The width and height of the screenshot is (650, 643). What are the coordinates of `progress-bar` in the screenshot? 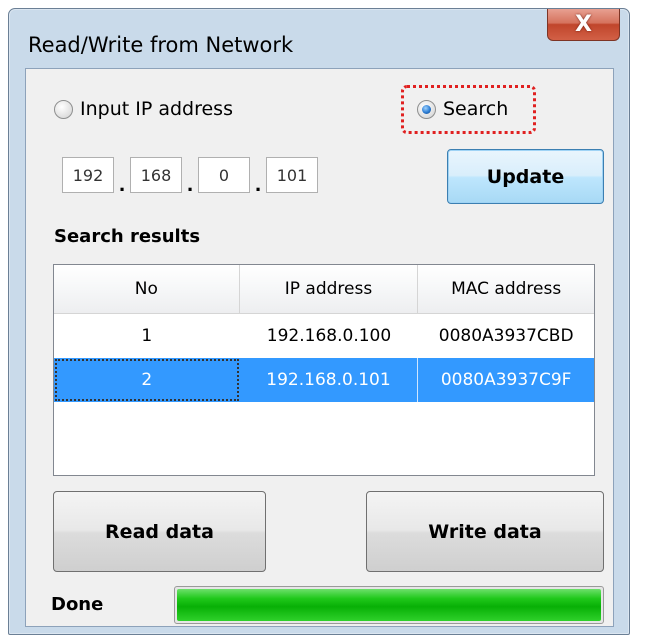 It's located at (389, 605).